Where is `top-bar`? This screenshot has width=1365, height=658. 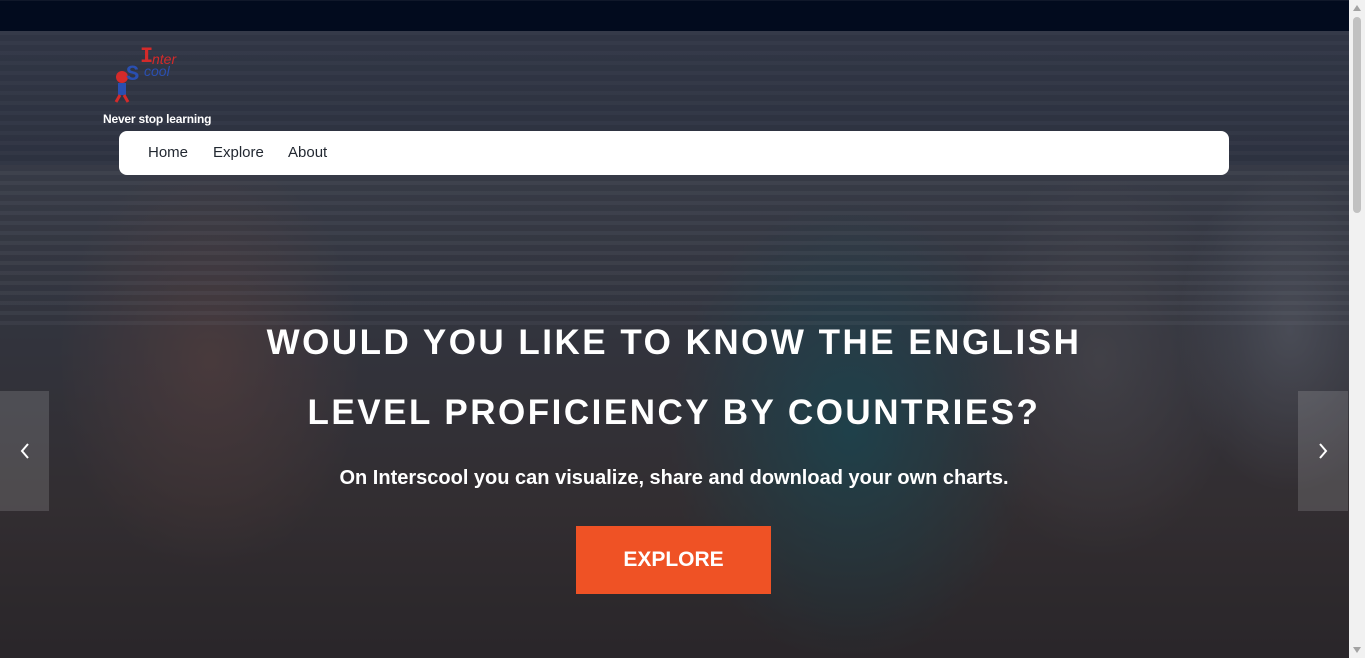 top-bar is located at coordinates (674, 16).